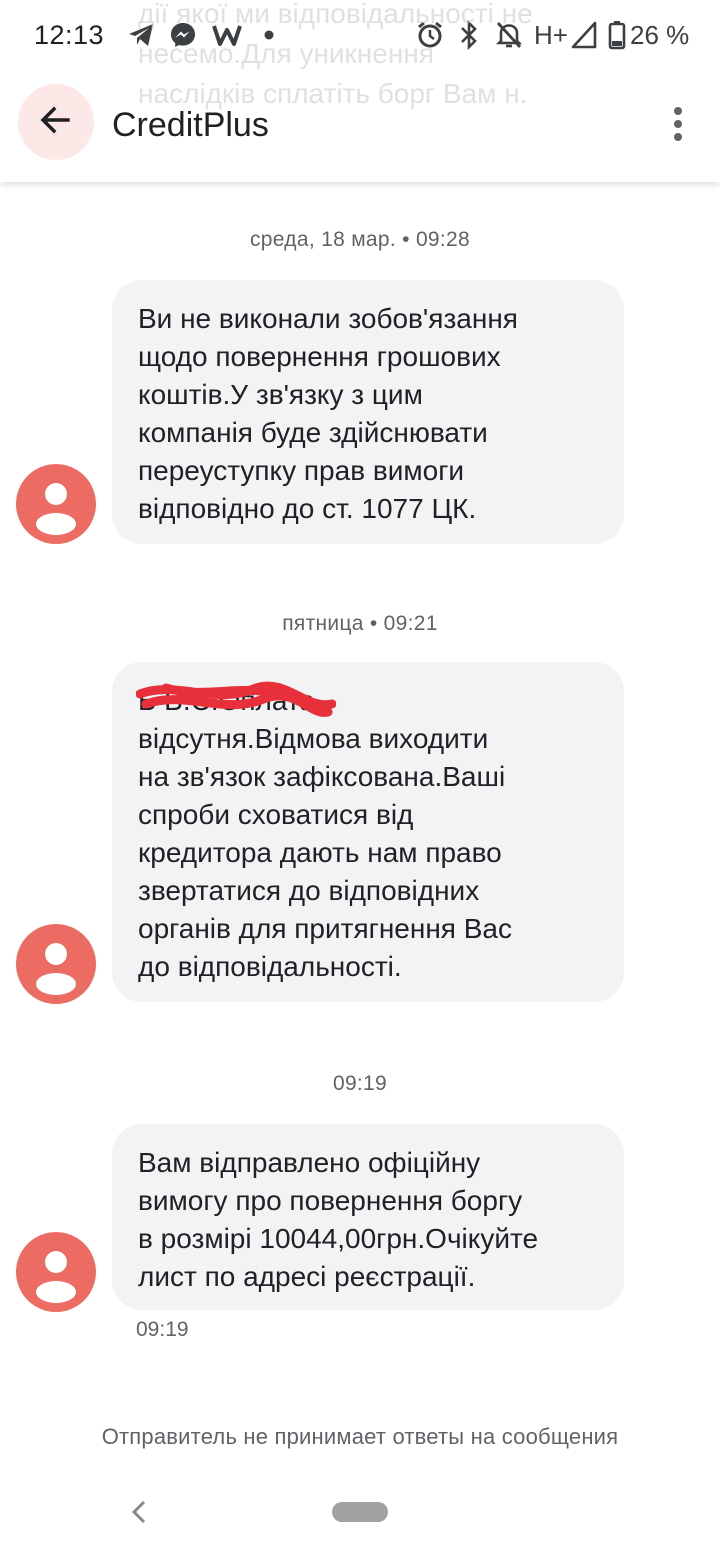 This screenshot has height=1560, width=720. I want to click on chevron-left-icon, so click(138, 1512).